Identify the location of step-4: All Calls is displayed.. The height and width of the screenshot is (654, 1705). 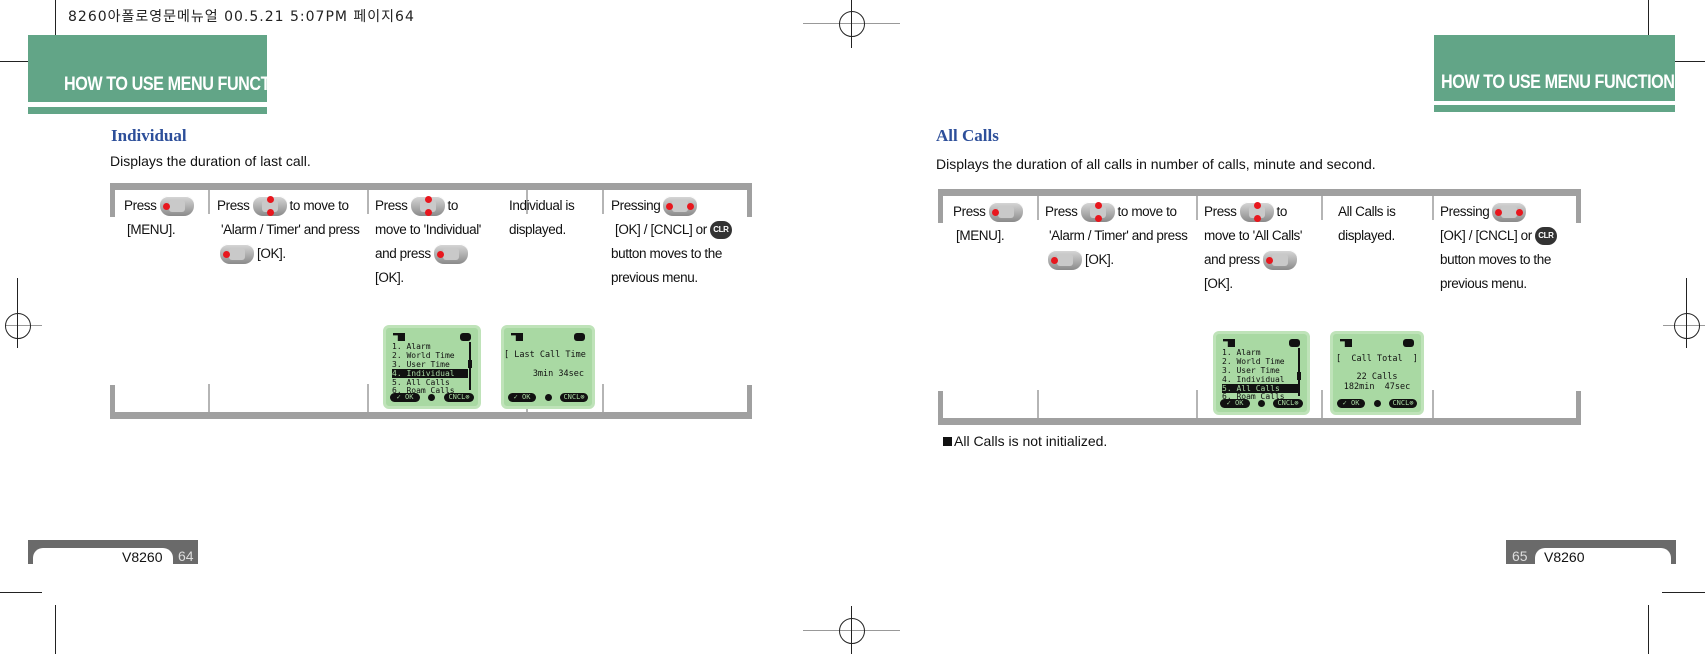
(1367, 223).